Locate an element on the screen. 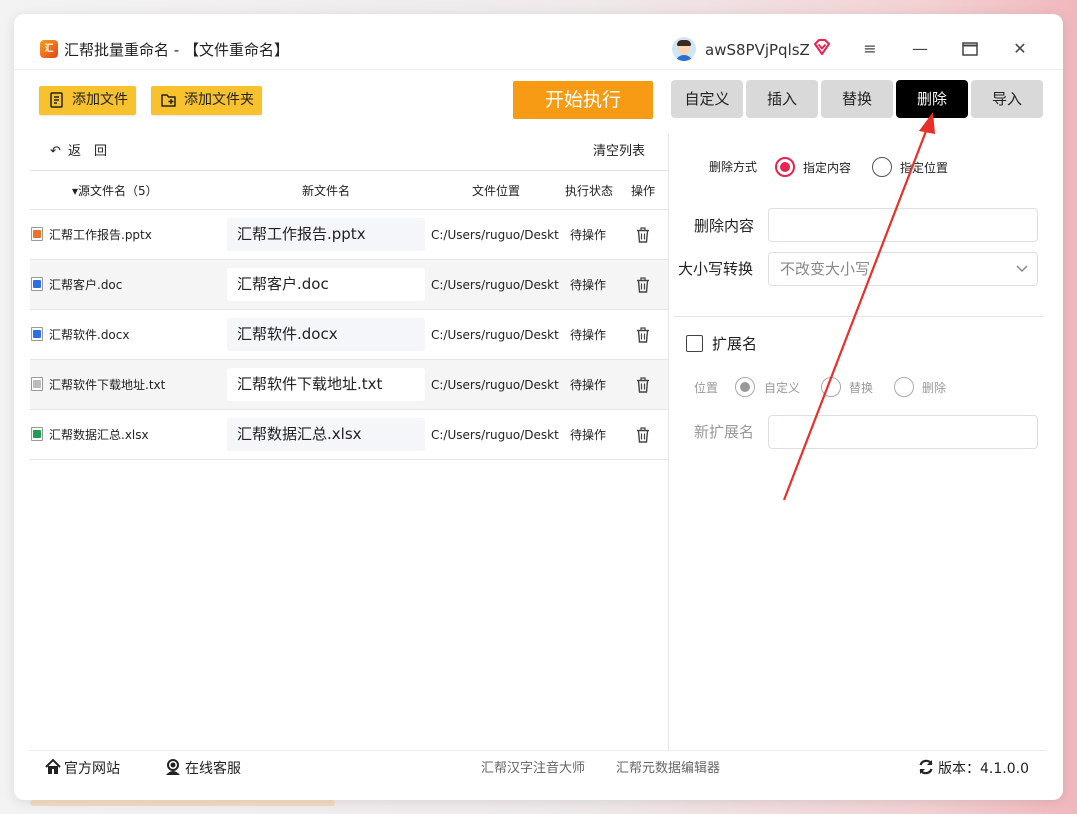 This screenshot has height=814, width=1077. chevron-down-icon is located at coordinates (1022, 269).